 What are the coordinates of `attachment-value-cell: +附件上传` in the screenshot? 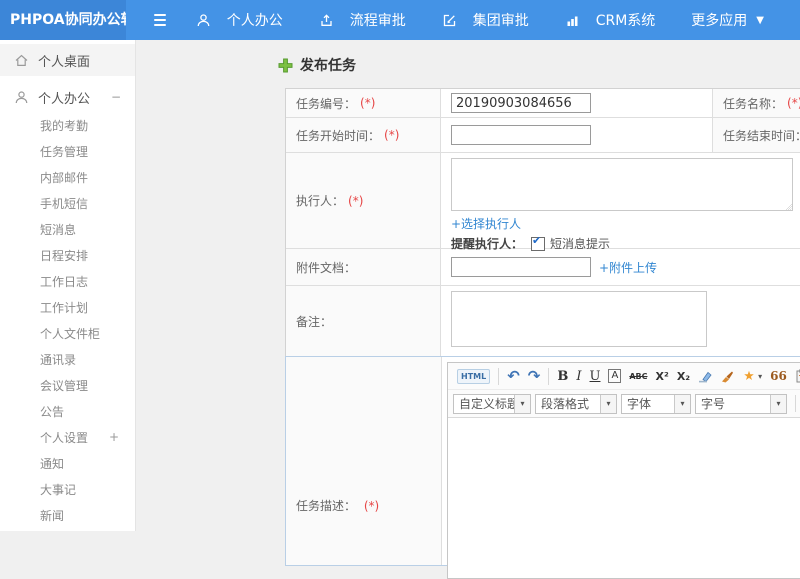 It's located at (620, 267).